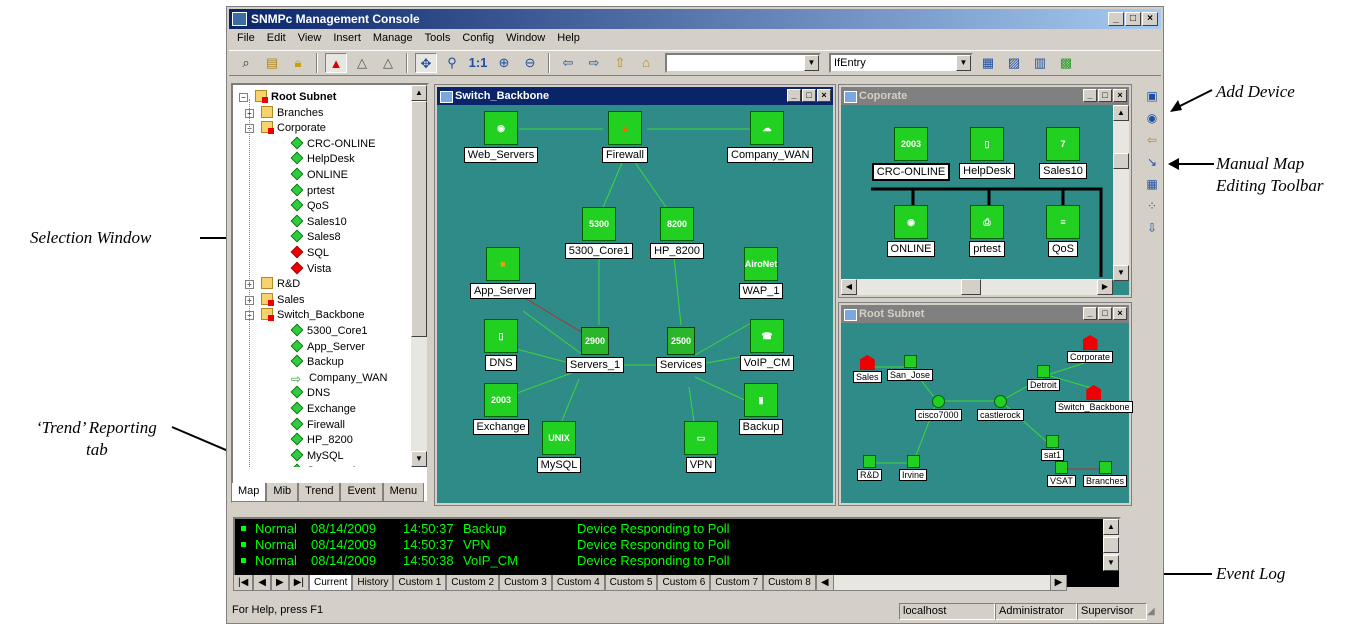  What do you see at coordinates (1152, 206) in the screenshot?
I see `layout-icon: ⁘` at bounding box center [1152, 206].